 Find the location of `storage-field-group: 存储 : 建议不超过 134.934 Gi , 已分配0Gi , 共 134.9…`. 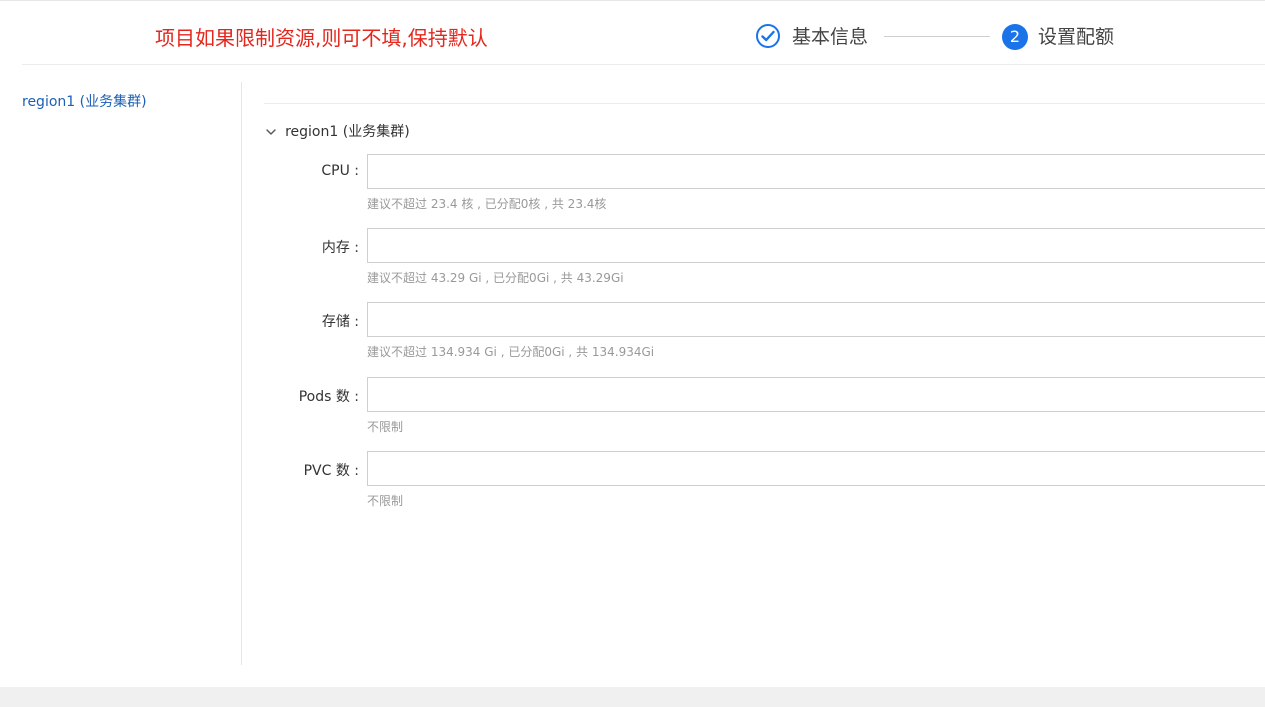

storage-field-group: 存储 : 建议不超过 134.934 Gi , 已分配0Gi , 共 134.9… is located at coordinates (764, 337).